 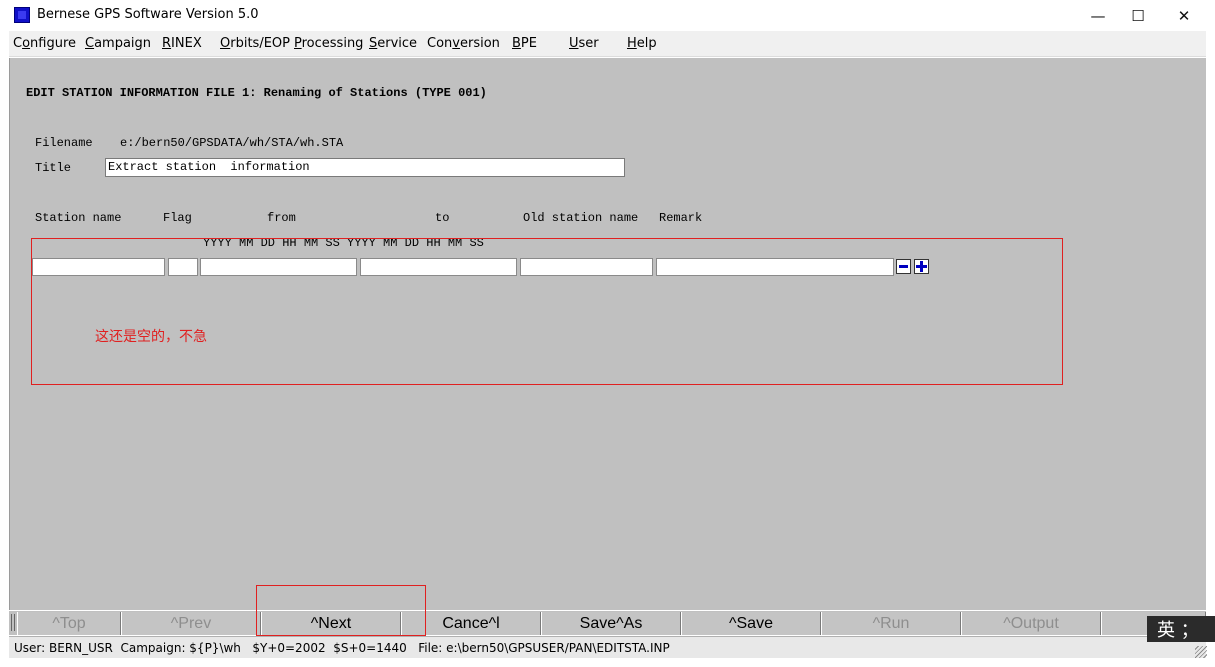 What do you see at coordinates (1031, 623) in the screenshot?
I see `output-button: ^Output` at bounding box center [1031, 623].